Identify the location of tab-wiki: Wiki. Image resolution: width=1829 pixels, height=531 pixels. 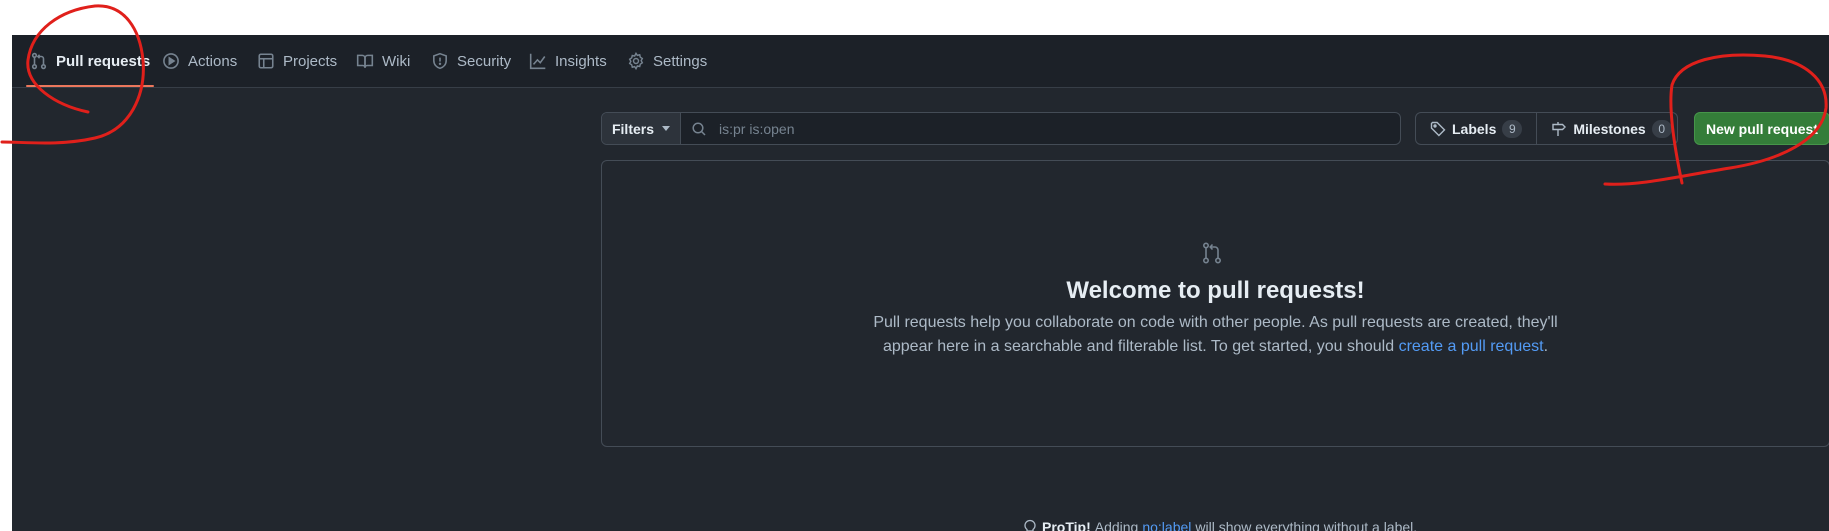
(383, 61).